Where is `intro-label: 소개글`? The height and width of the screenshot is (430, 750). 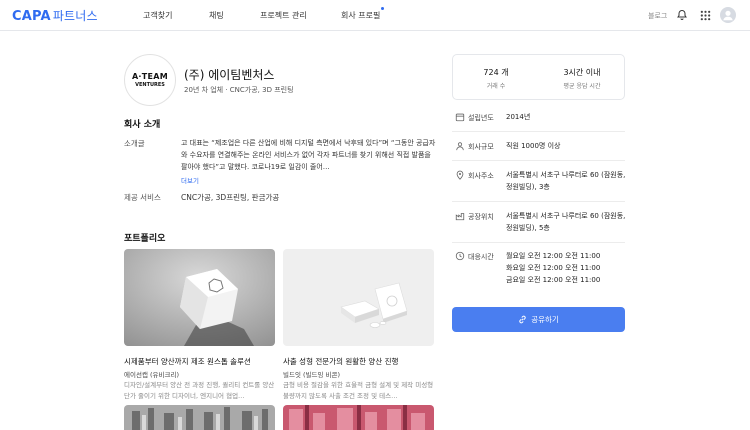
intro-label: 소개글 is located at coordinates (134, 143).